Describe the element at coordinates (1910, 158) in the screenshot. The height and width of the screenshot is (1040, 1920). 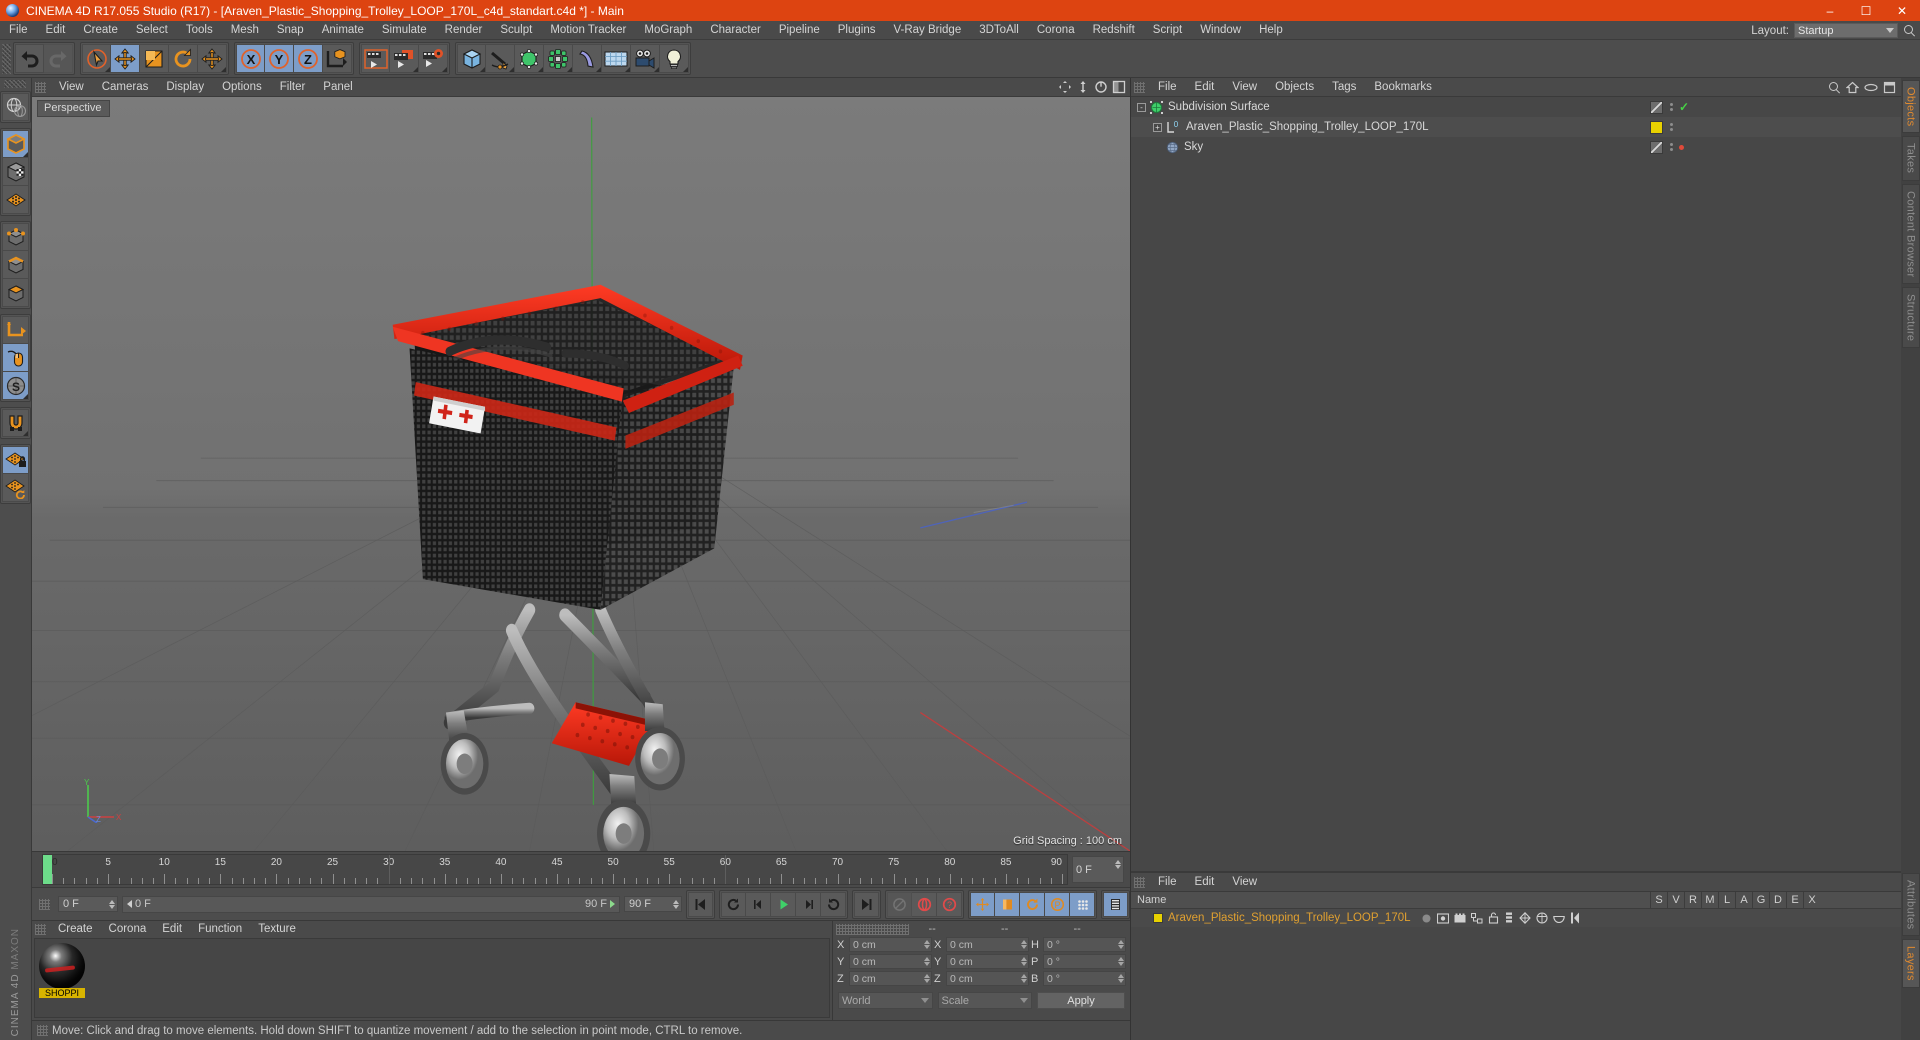
I see `right-tab-takes: Takes` at that location.